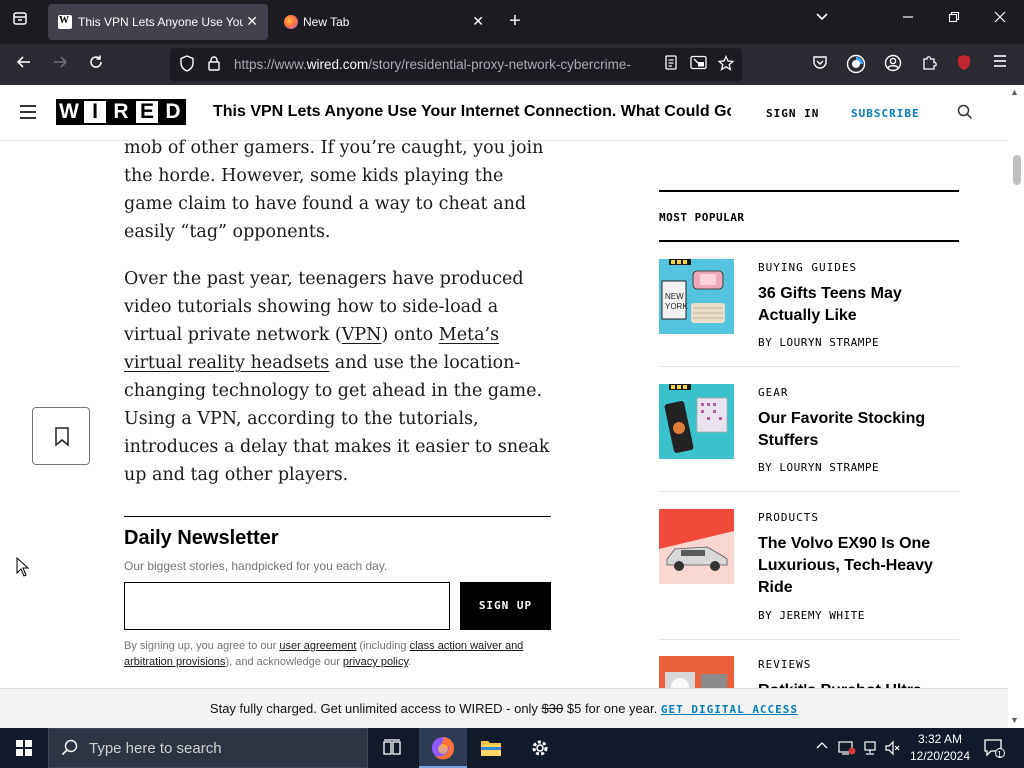 The image size is (1024, 768). I want to click on tab-new-tab: New Tab ✕, so click(385, 22).